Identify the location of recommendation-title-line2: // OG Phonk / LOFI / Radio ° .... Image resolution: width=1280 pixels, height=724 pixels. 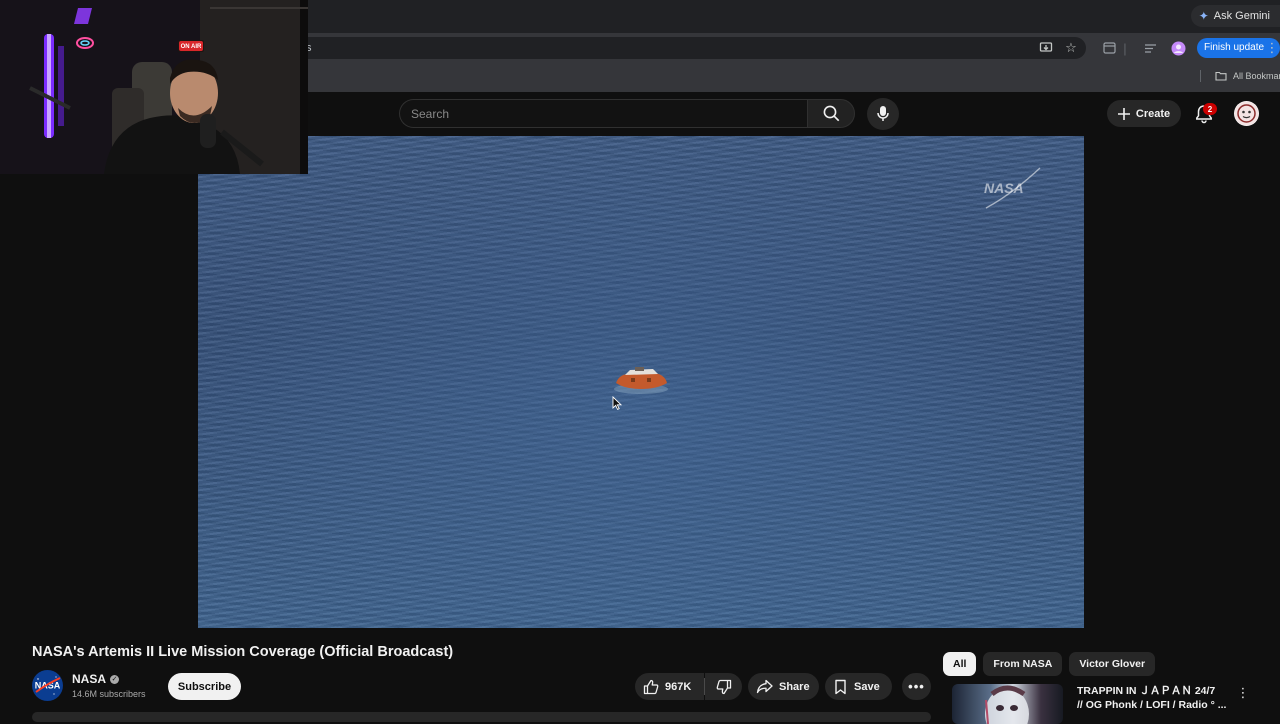
(1152, 705).